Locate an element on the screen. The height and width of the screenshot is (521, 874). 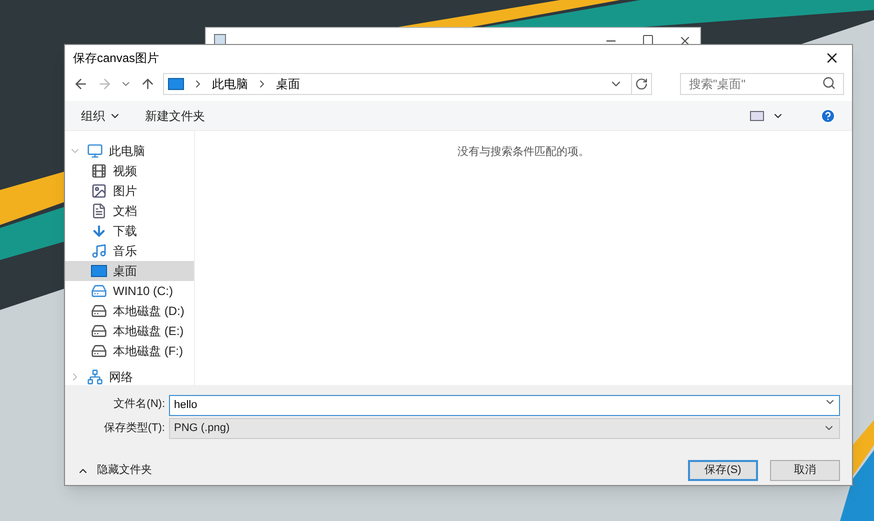
nav-item: WIN10 (C:) is located at coordinates (129, 291).